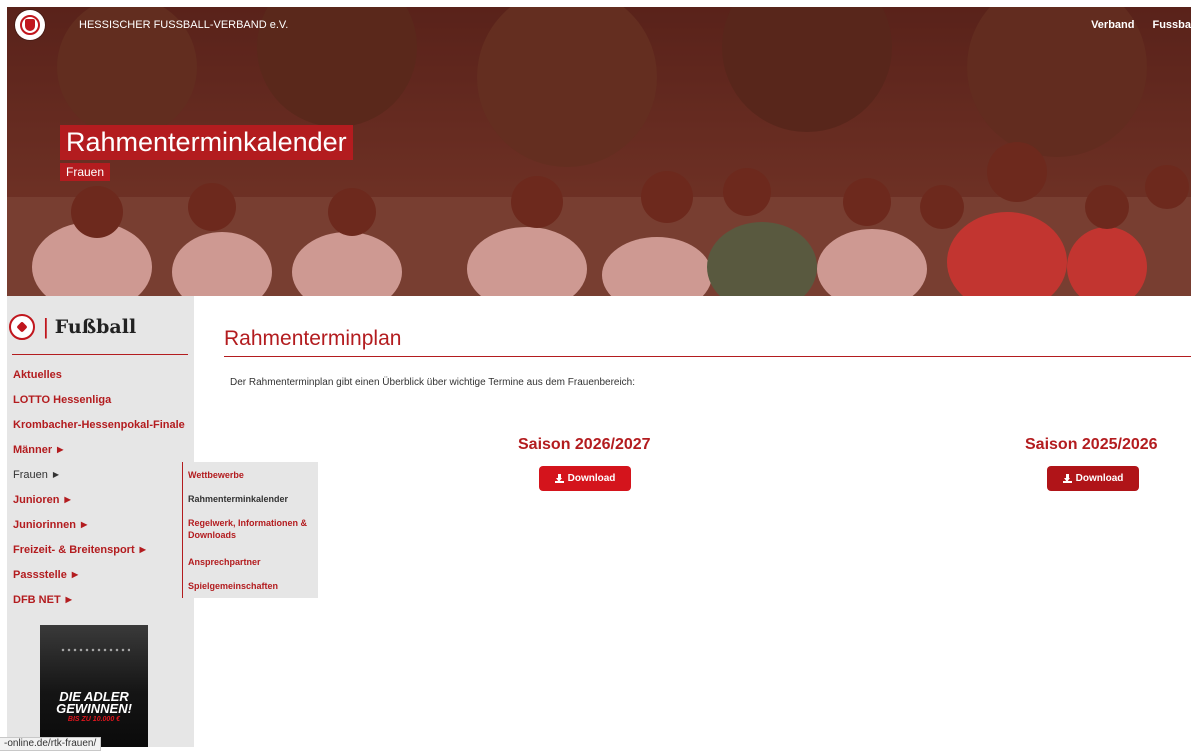 This screenshot has height=751, width=1191. Describe the element at coordinates (1091, 444) in the screenshot. I see `season-2025-2026-heading: Saison 2025/2026` at that location.